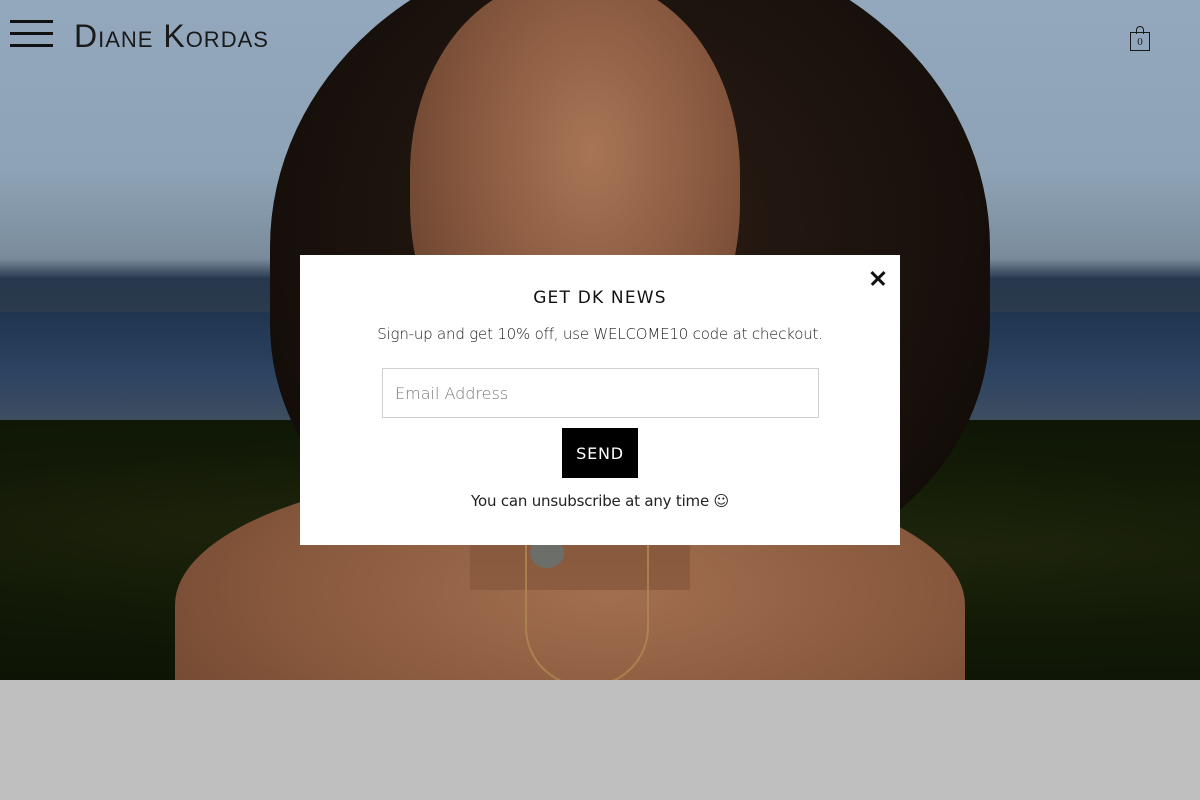  What do you see at coordinates (600, 393) in the screenshot?
I see `email-field` at bounding box center [600, 393].